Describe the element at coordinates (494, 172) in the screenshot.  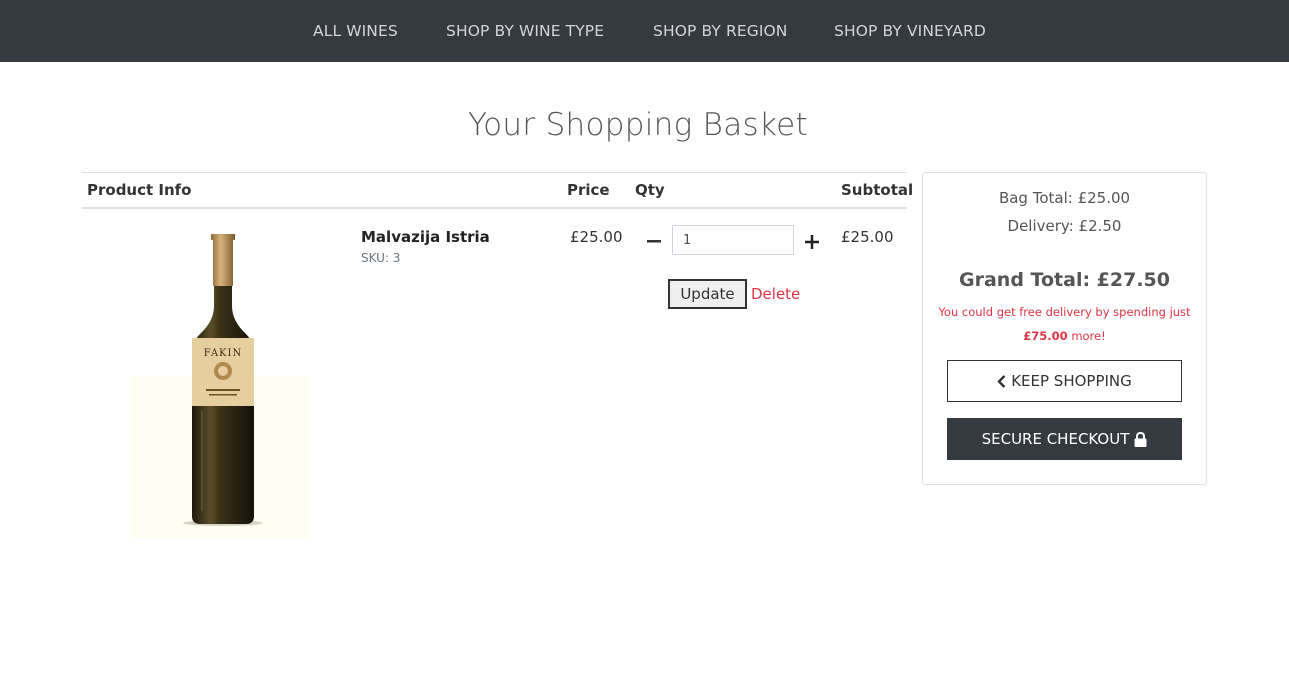
I see `table-top-divider` at that location.